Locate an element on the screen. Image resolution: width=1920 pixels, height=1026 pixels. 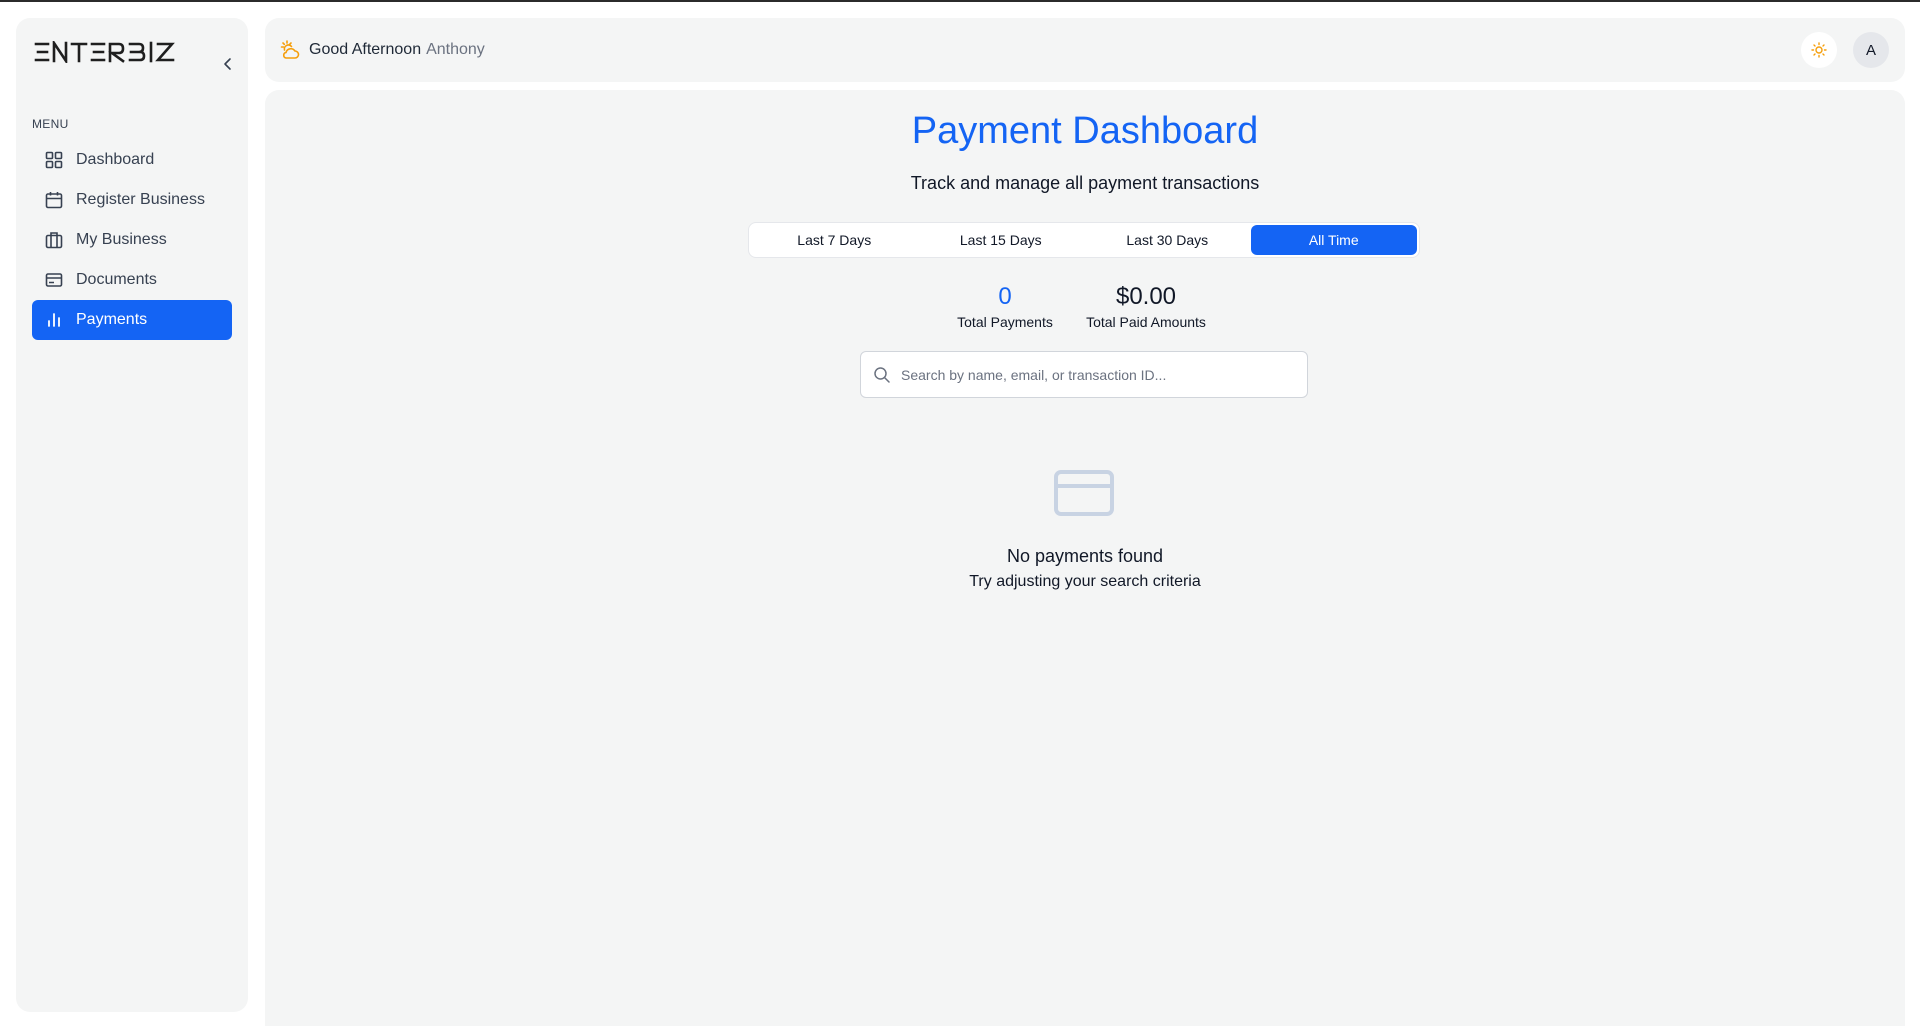
window-top-border is located at coordinates (960, 1).